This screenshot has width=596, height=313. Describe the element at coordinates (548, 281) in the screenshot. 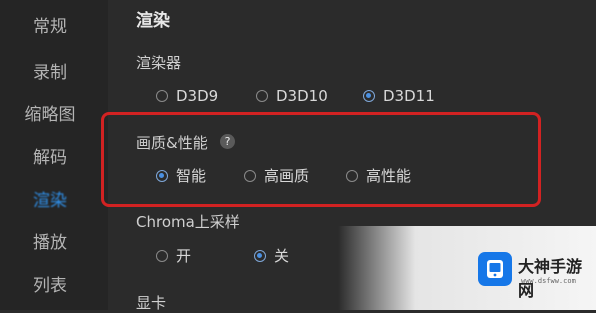

I see `watermark-url: www.dsfww.com` at that location.